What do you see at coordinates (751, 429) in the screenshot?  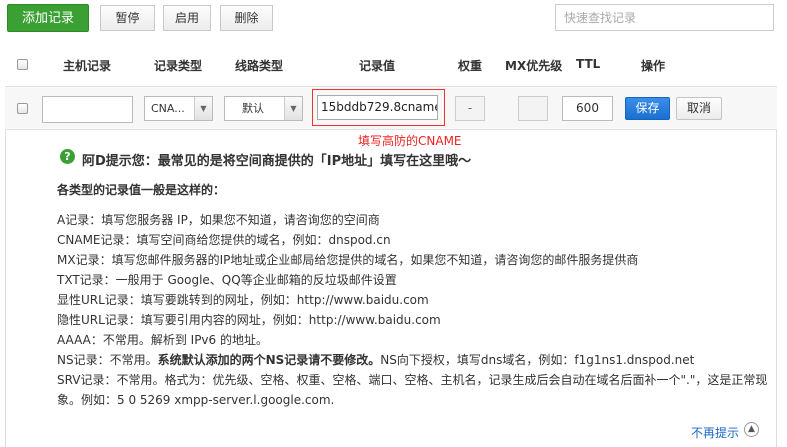 I see `collapse-up-icon: ▲` at bounding box center [751, 429].